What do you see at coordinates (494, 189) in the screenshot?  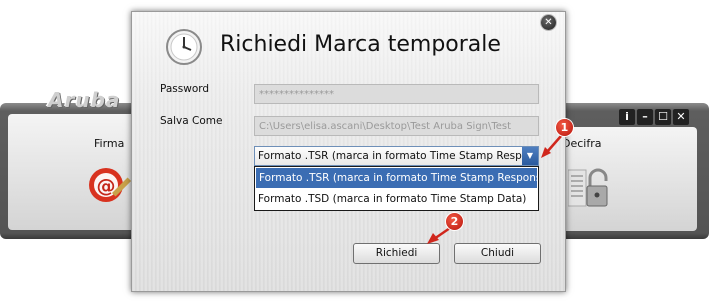 I see `annotation-arrows` at bounding box center [494, 189].